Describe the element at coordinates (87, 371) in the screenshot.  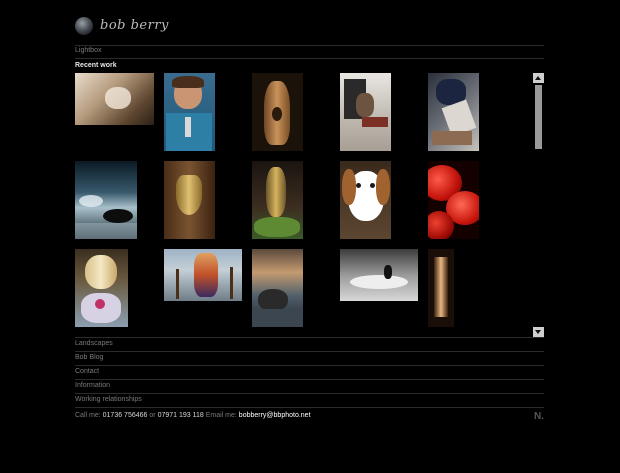
I see `nav-contact: Contact` at that location.